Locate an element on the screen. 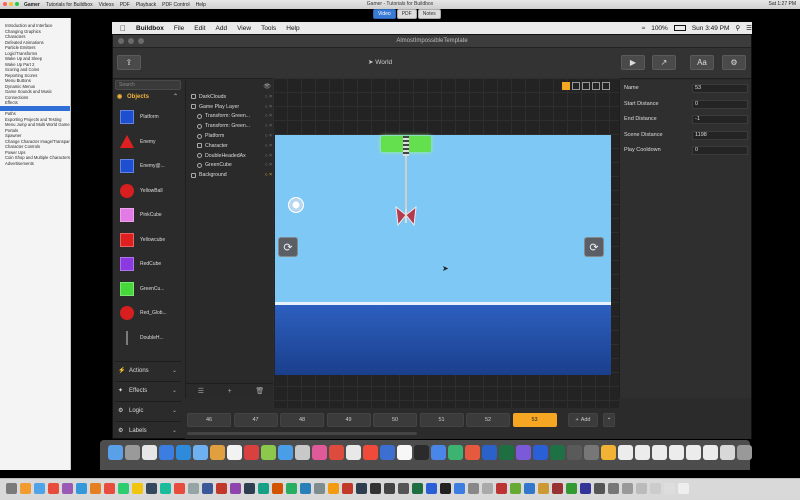 The height and width of the screenshot is (500, 800). tab-video: Video is located at coordinates (384, 14).